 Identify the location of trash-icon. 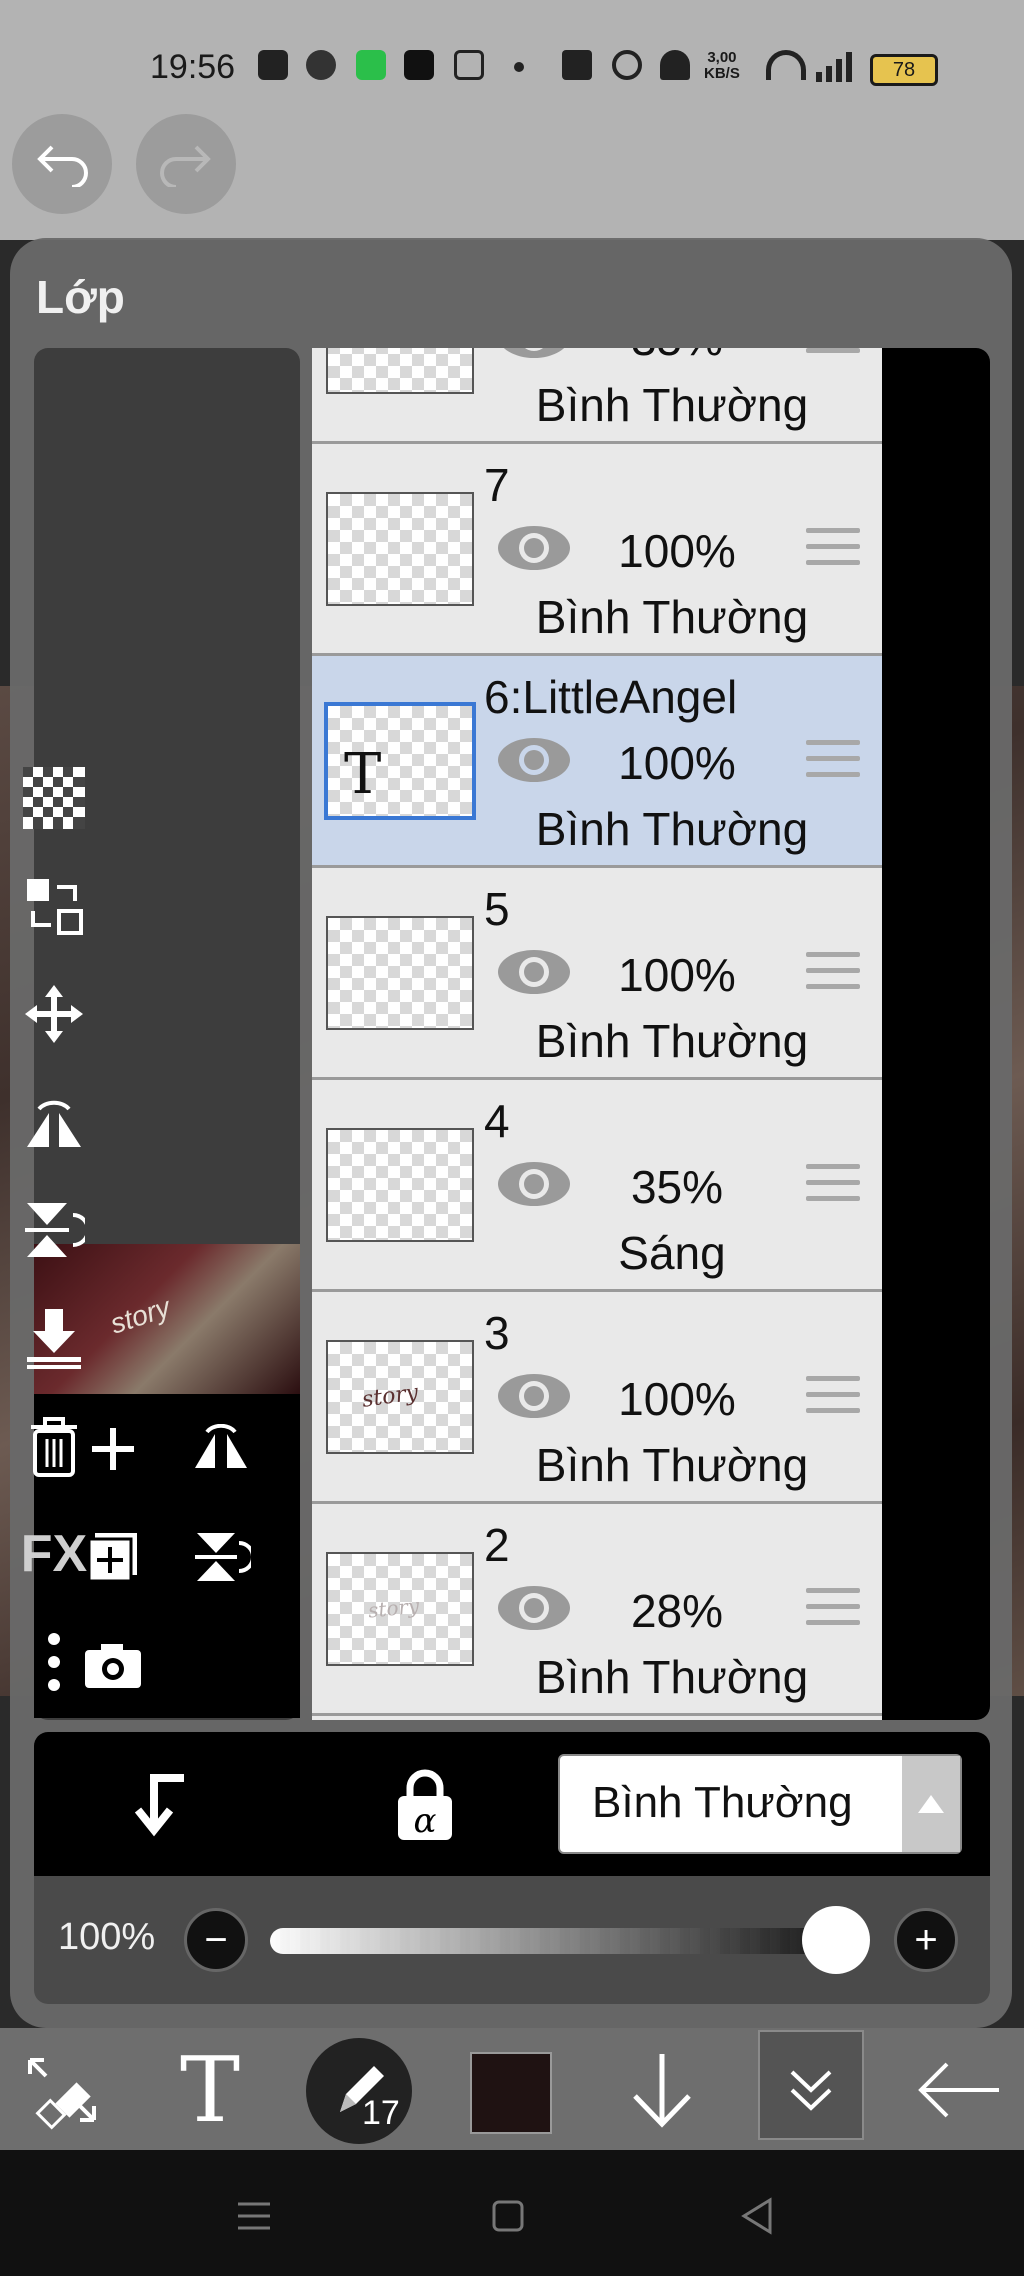
(54, 1447).